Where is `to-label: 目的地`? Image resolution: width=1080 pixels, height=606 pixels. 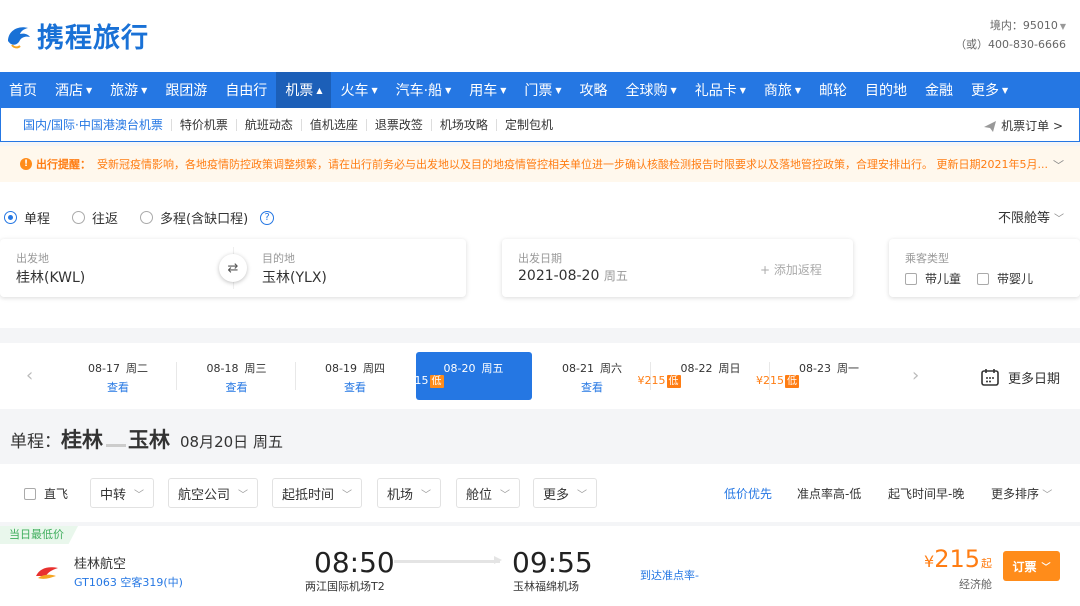
to-label: 目的地 is located at coordinates (278, 258).